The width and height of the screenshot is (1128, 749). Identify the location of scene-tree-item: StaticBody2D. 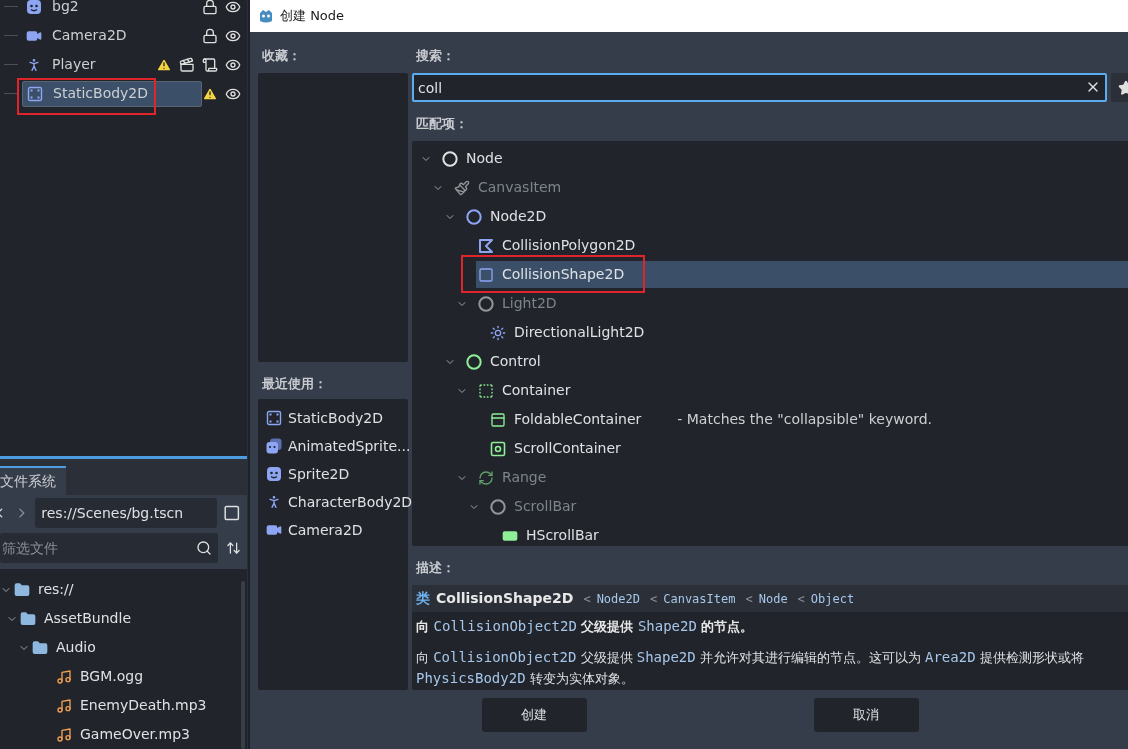
(112, 93).